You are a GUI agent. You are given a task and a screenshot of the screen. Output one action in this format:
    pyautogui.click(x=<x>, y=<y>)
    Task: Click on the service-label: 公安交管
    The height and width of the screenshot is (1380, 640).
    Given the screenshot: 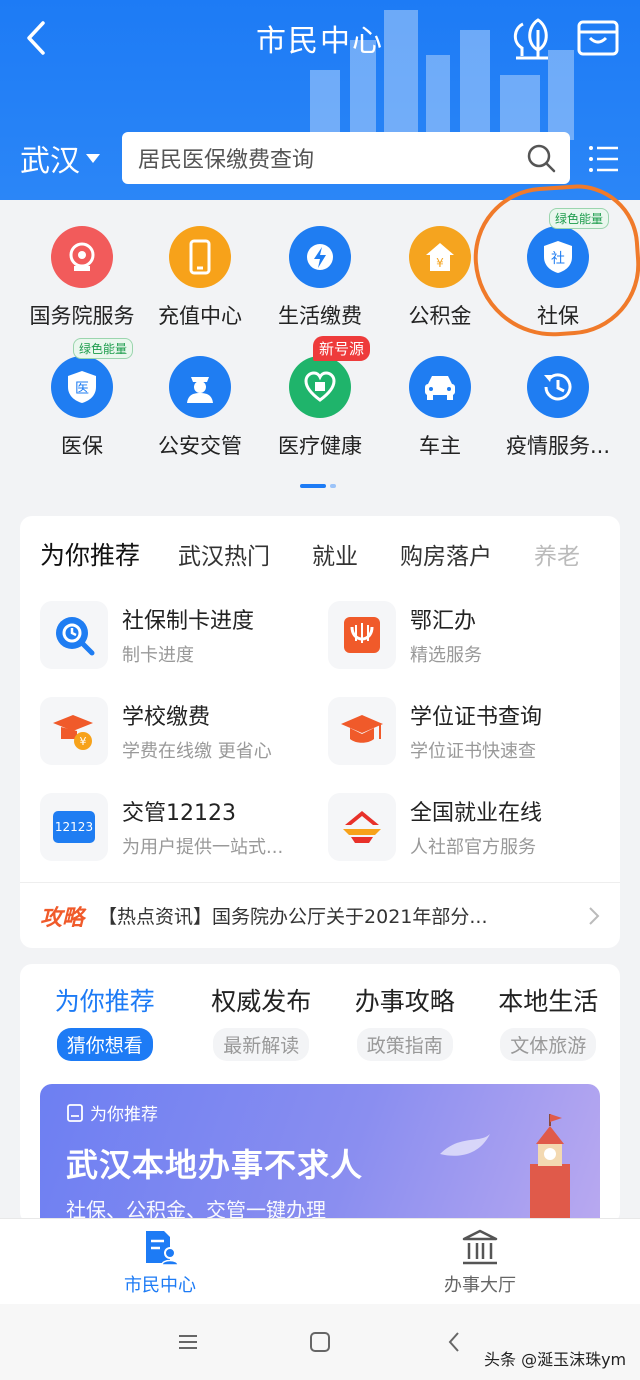 What is the action you would take?
    pyautogui.click(x=200, y=446)
    